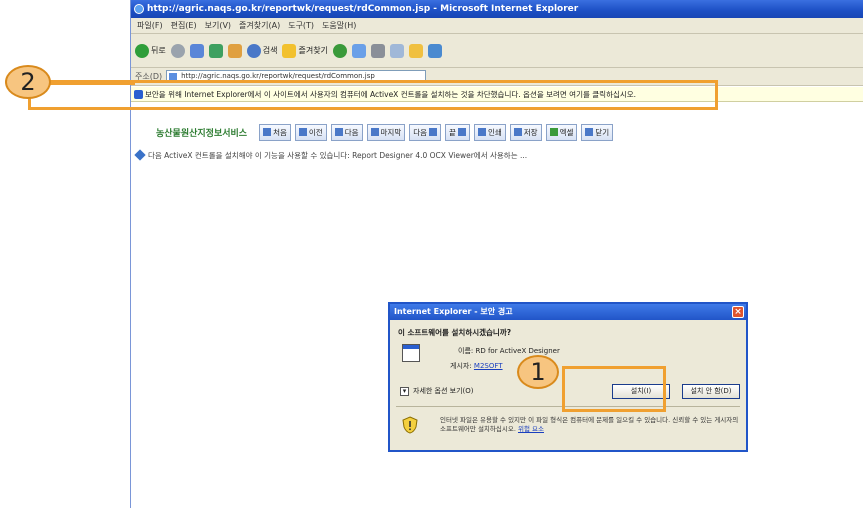 This screenshot has height=508, width=863. What do you see at coordinates (270, 50) in the screenshot?
I see `search-label: 검색` at bounding box center [270, 50].